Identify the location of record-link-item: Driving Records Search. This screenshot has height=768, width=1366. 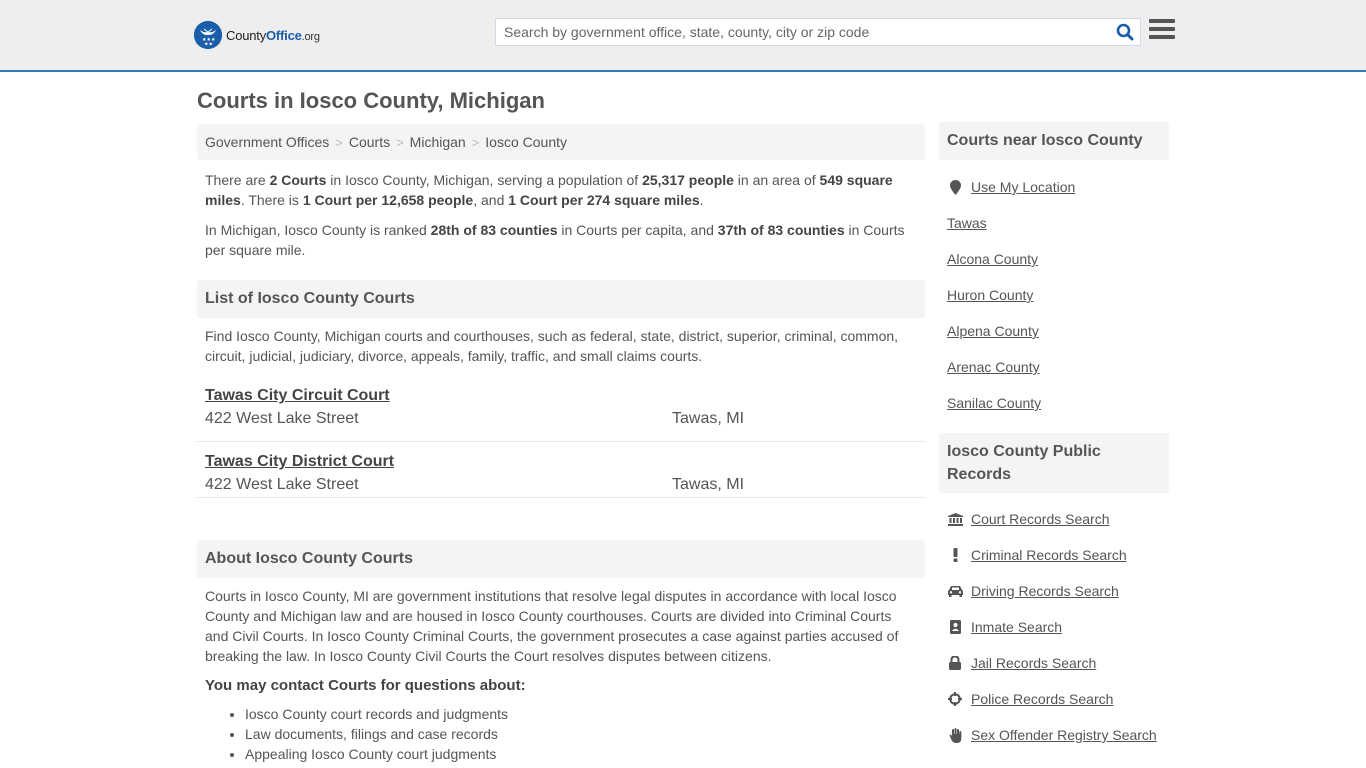
(1054, 591).